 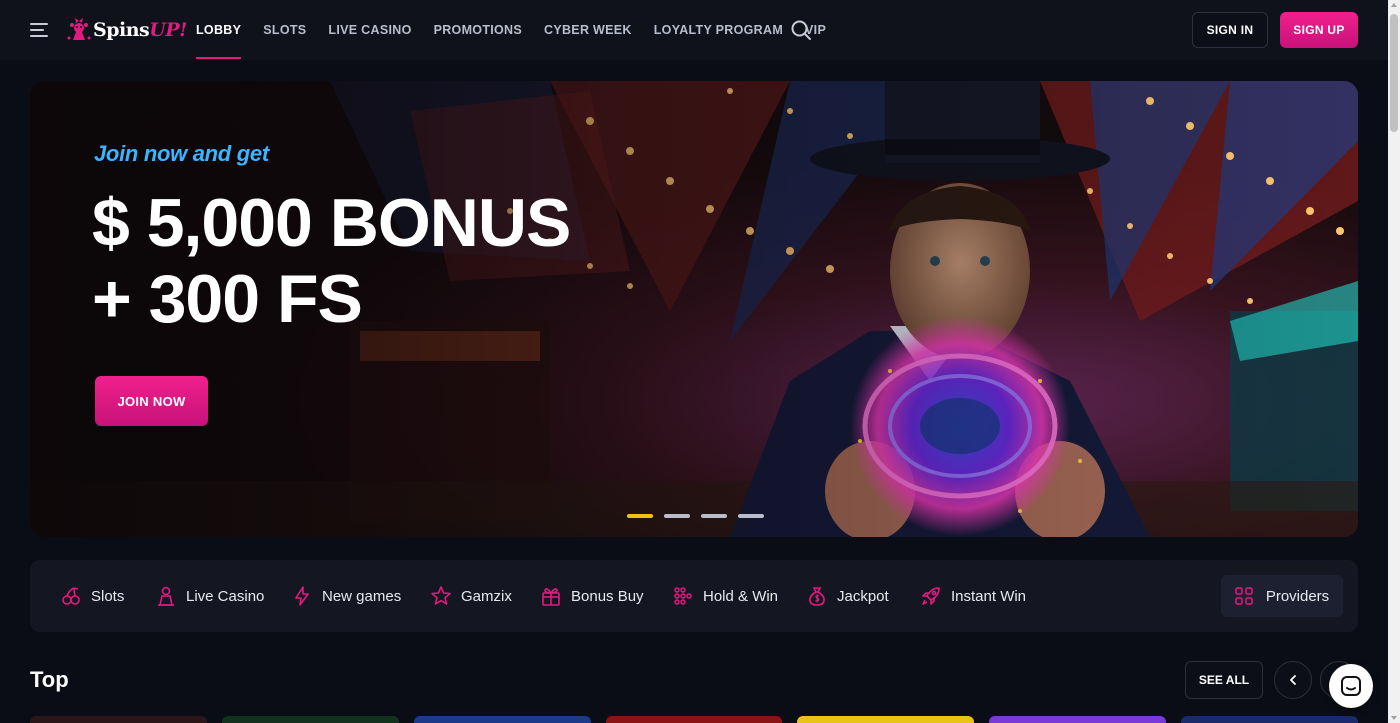 What do you see at coordinates (40, 30) in the screenshot?
I see `hamburger-menu-icon` at bounding box center [40, 30].